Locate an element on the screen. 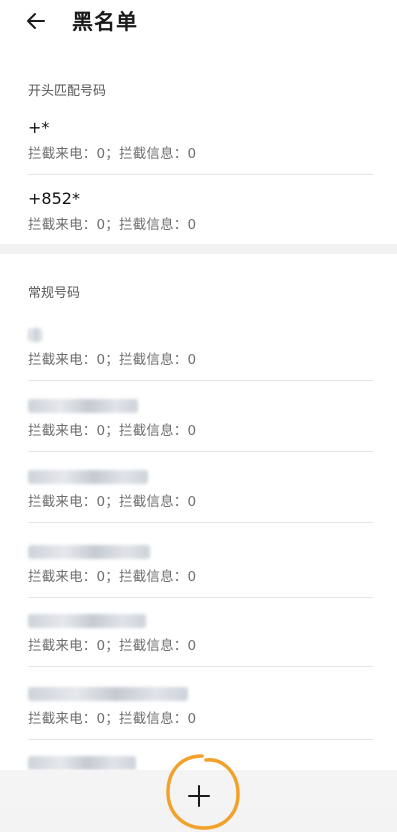  section-separator is located at coordinates (198, 249).